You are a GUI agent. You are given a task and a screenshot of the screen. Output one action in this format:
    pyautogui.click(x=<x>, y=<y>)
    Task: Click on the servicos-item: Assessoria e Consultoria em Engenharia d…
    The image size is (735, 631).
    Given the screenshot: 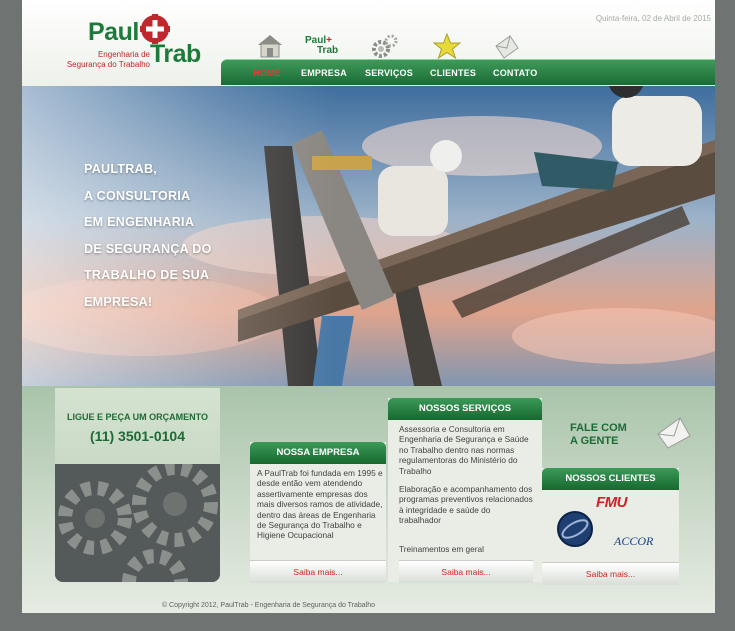 What is the action you would take?
    pyautogui.click(x=464, y=450)
    